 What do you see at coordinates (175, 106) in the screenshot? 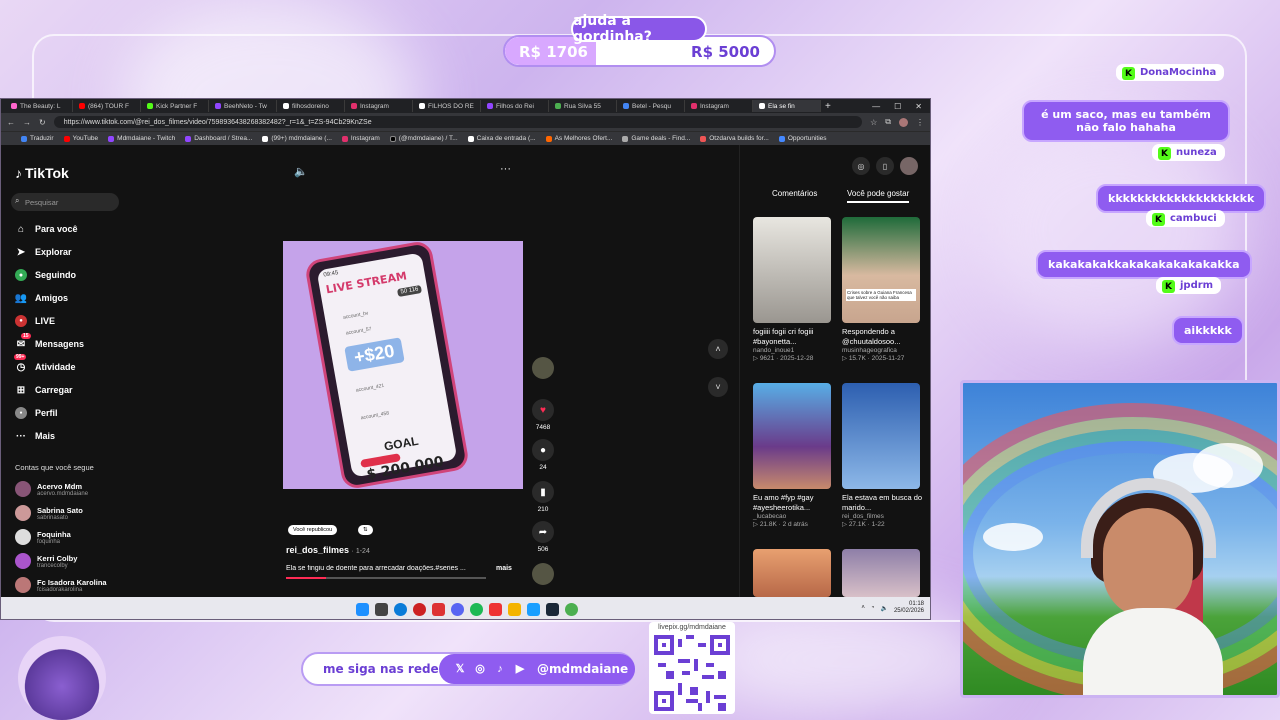
I see `browser-tab: Kick Partner F` at bounding box center [175, 106].